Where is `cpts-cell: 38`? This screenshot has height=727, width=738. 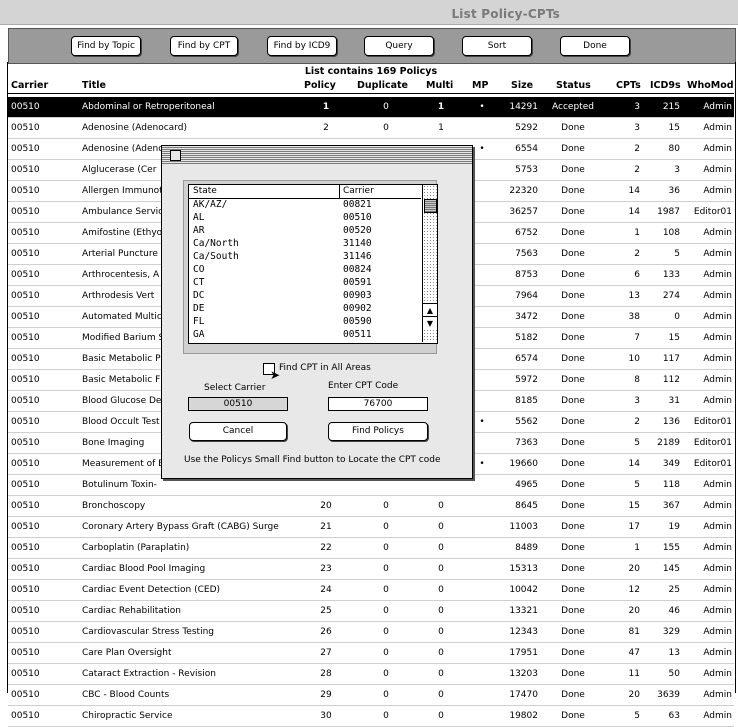 cpts-cell: 38 is located at coordinates (634, 317).